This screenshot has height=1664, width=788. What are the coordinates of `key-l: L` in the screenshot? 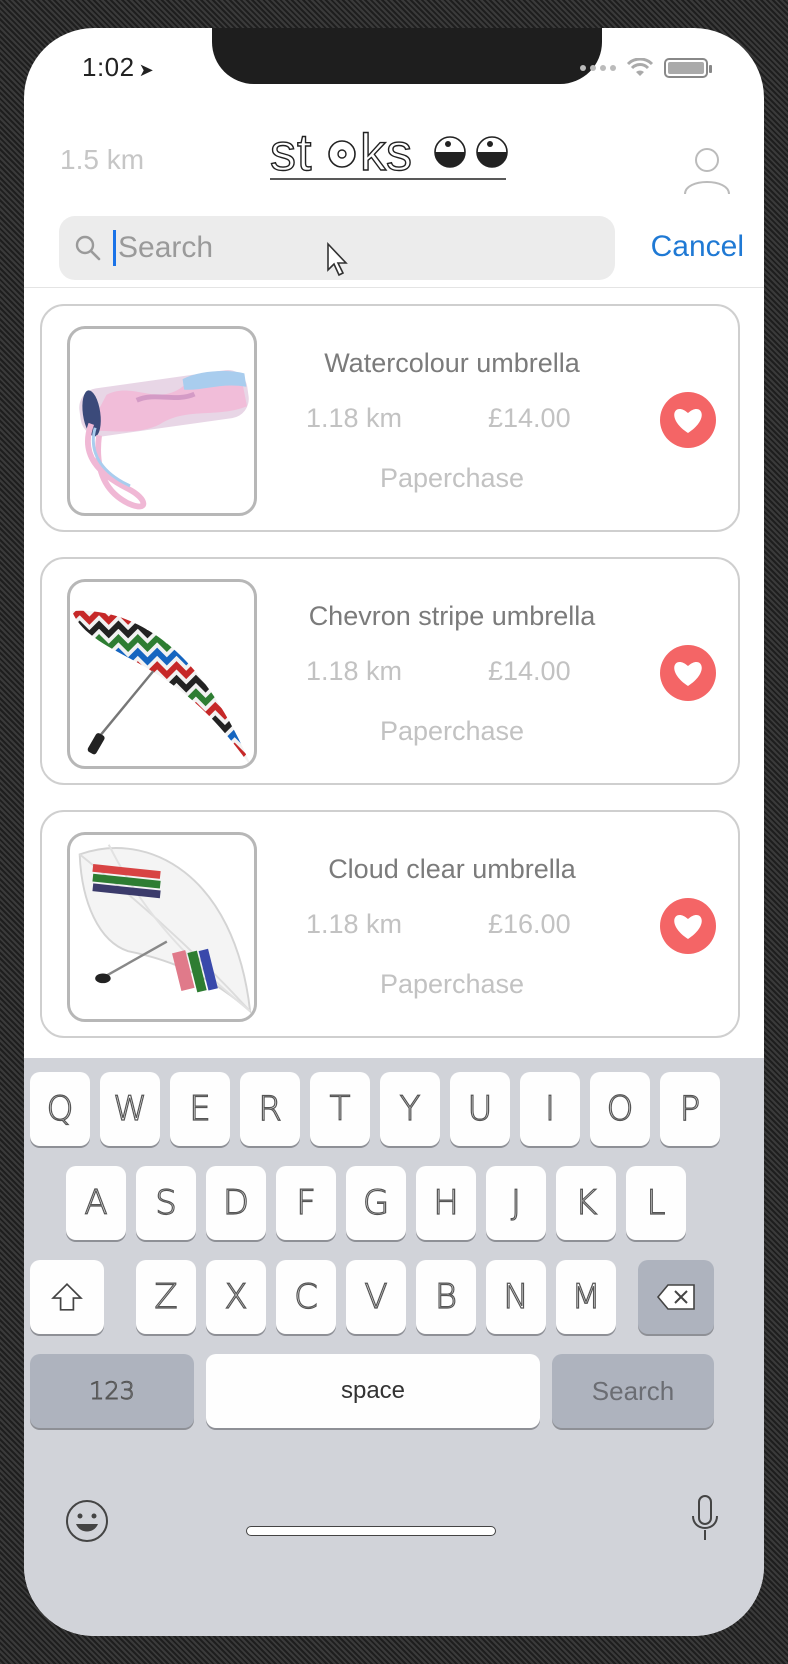 It's located at (656, 1203).